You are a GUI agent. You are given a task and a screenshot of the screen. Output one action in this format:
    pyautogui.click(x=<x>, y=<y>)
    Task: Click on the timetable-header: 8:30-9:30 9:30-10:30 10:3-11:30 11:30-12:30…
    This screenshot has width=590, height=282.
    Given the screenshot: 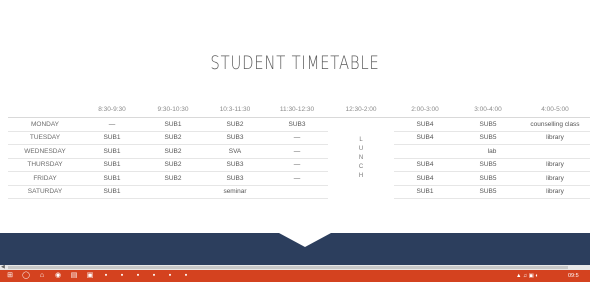 What is the action you would take?
    pyautogui.click(x=299, y=109)
    